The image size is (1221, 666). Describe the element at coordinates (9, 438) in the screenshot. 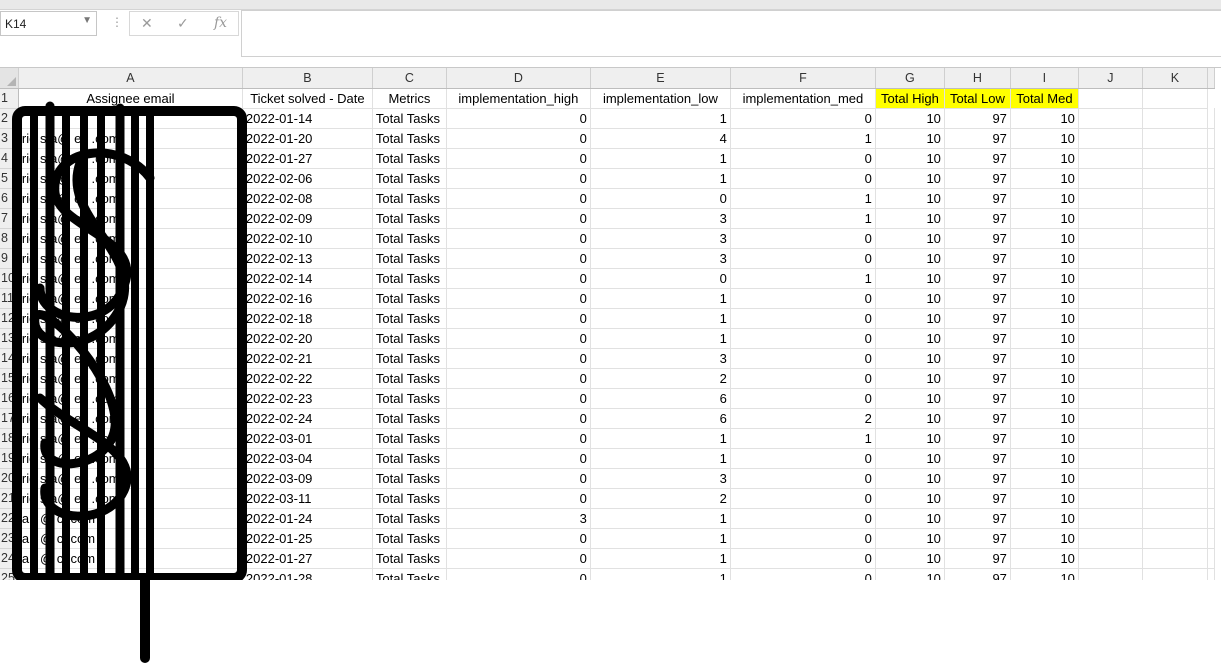

I see `row-header: 18` at that location.